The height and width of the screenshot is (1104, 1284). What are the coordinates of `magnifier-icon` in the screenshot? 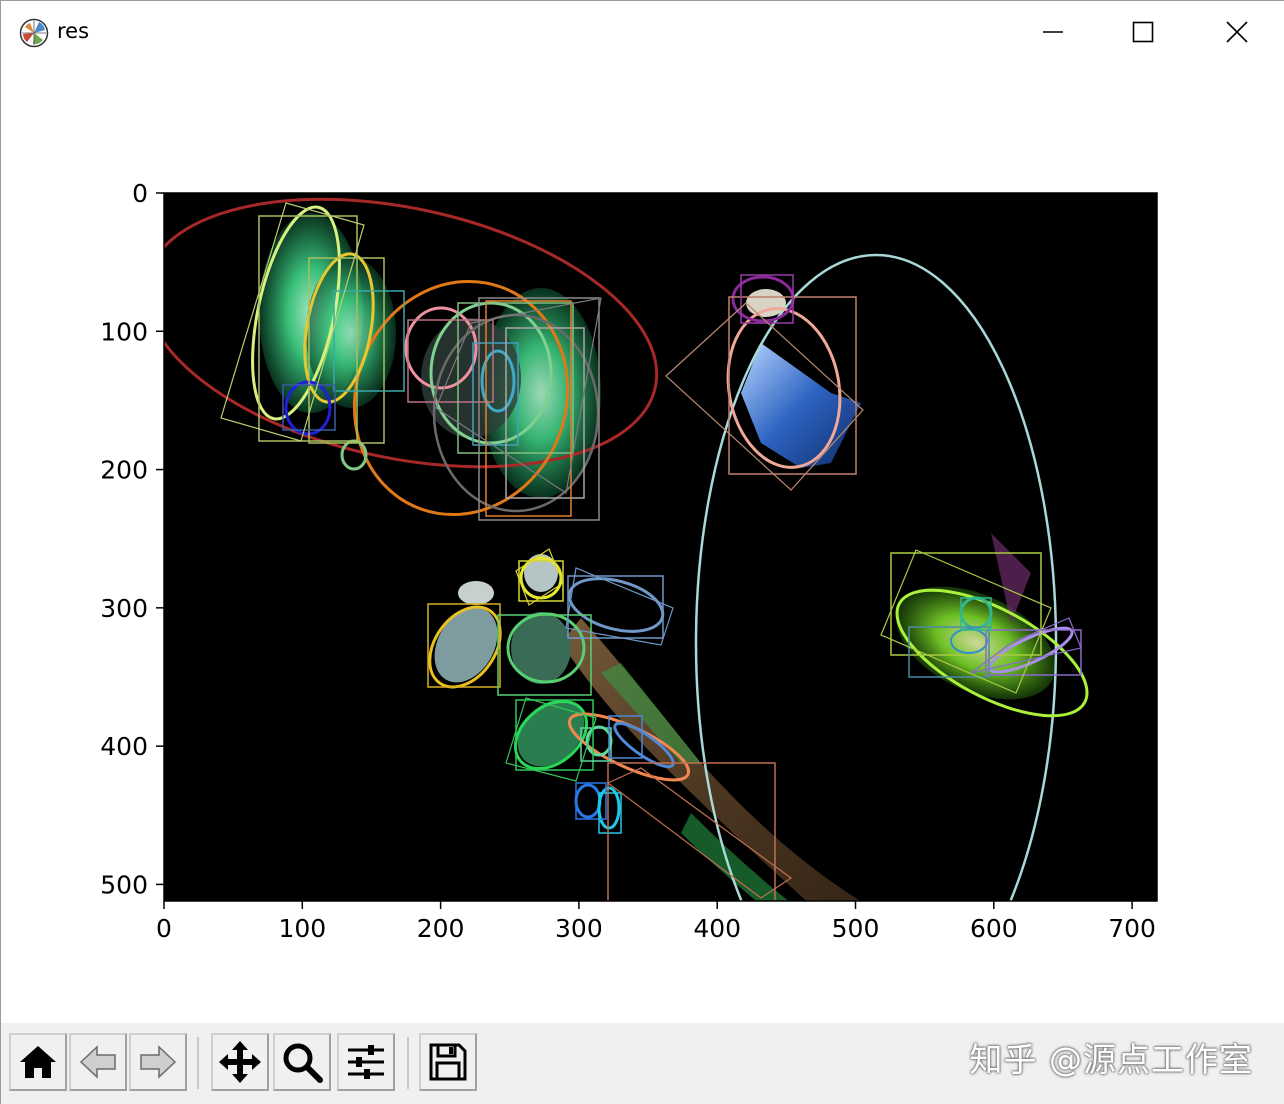 It's located at (303, 1063).